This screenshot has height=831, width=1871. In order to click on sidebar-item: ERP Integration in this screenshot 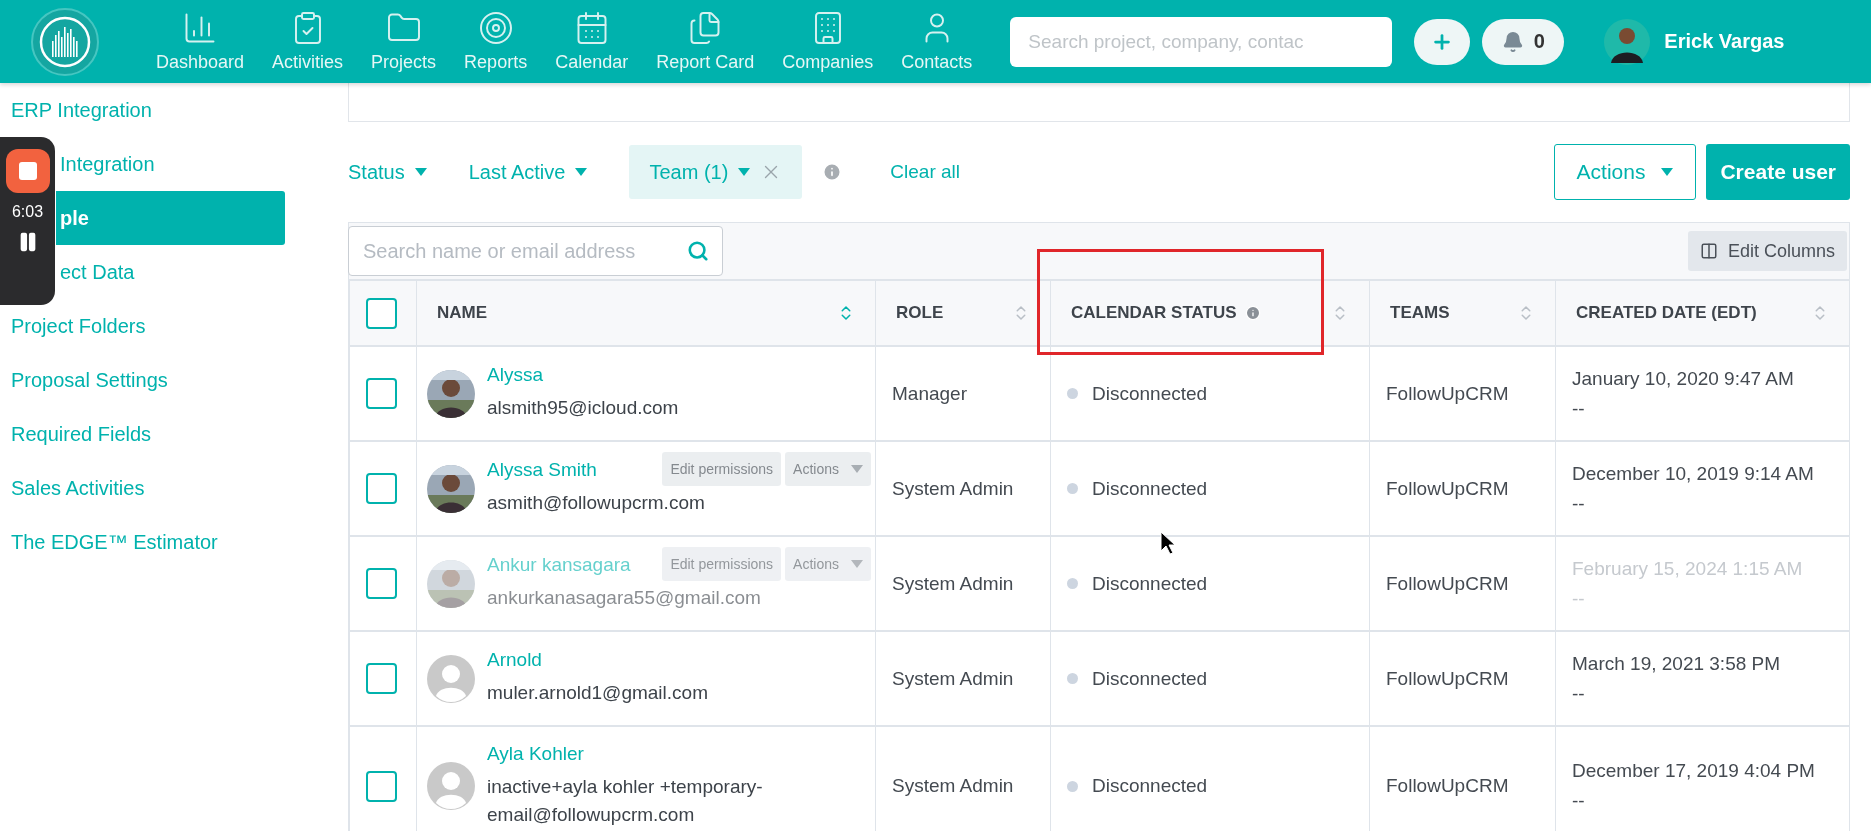, I will do `click(142, 110)`.